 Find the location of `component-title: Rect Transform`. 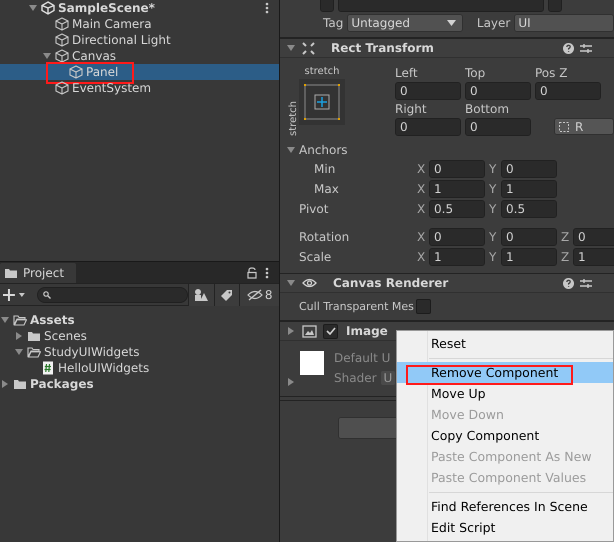

component-title: Rect Transform is located at coordinates (382, 48).